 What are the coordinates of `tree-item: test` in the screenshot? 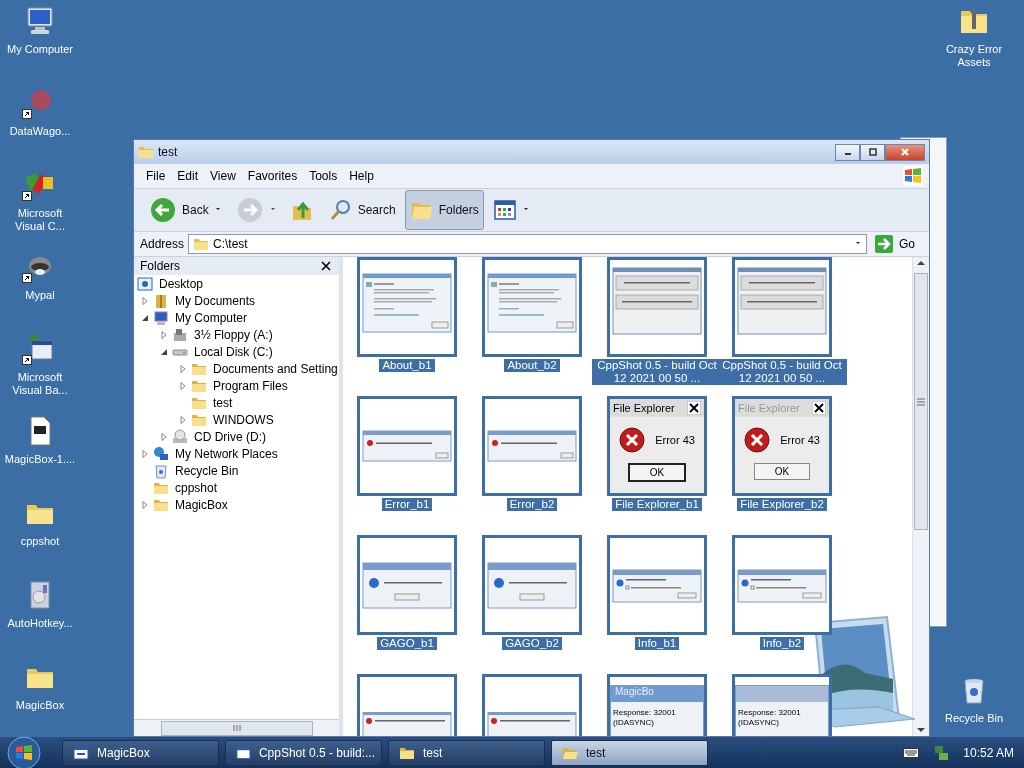 It's located at (223, 402).